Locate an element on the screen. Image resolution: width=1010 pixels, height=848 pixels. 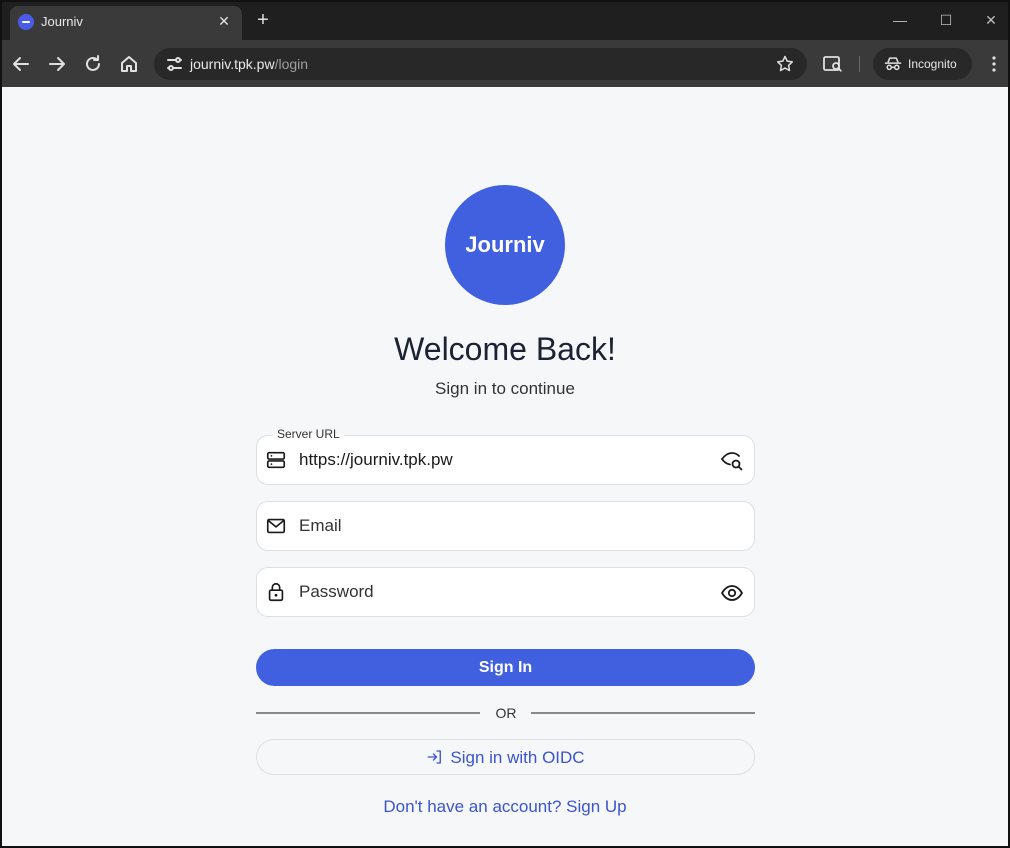
tab-journiv: Journiv ✕ is located at coordinates (126, 23).